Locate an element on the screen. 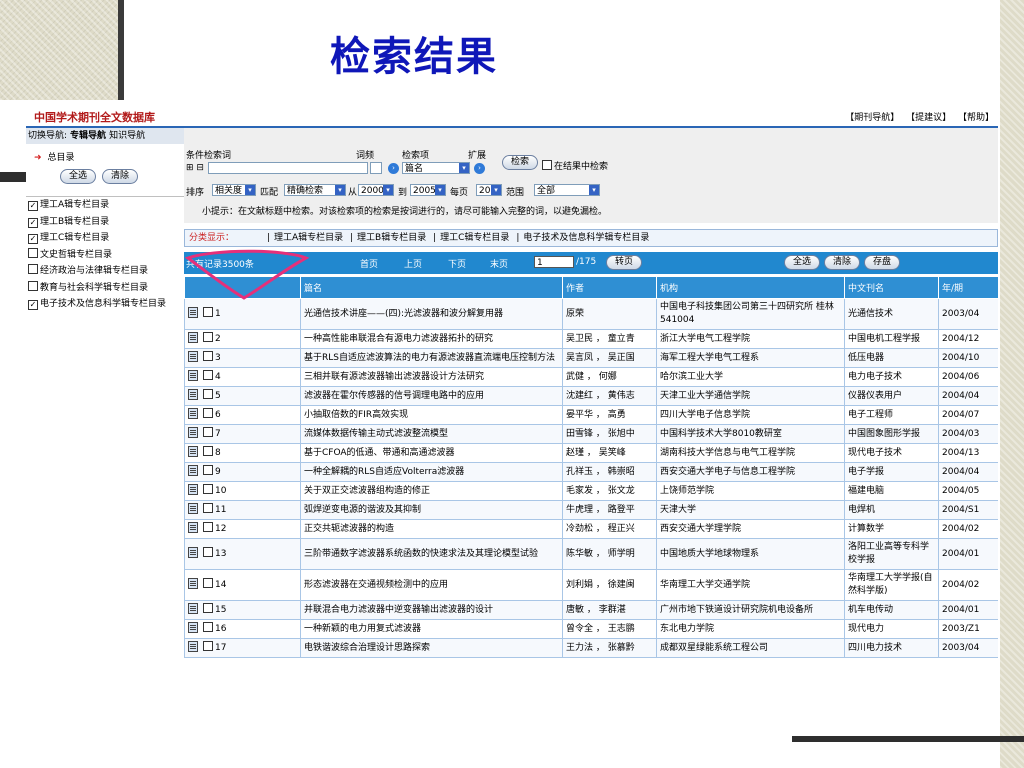  page-number-input: 1 is located at coordinates (554, 262).